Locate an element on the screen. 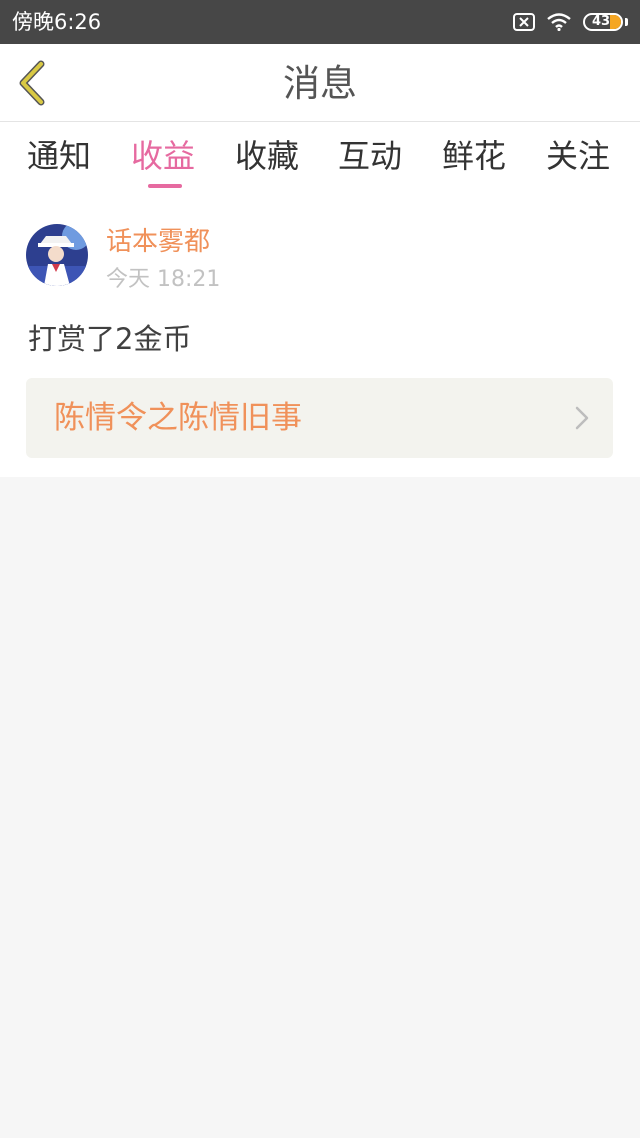  username: 话本雾都 is located at coordinates (158, 242).